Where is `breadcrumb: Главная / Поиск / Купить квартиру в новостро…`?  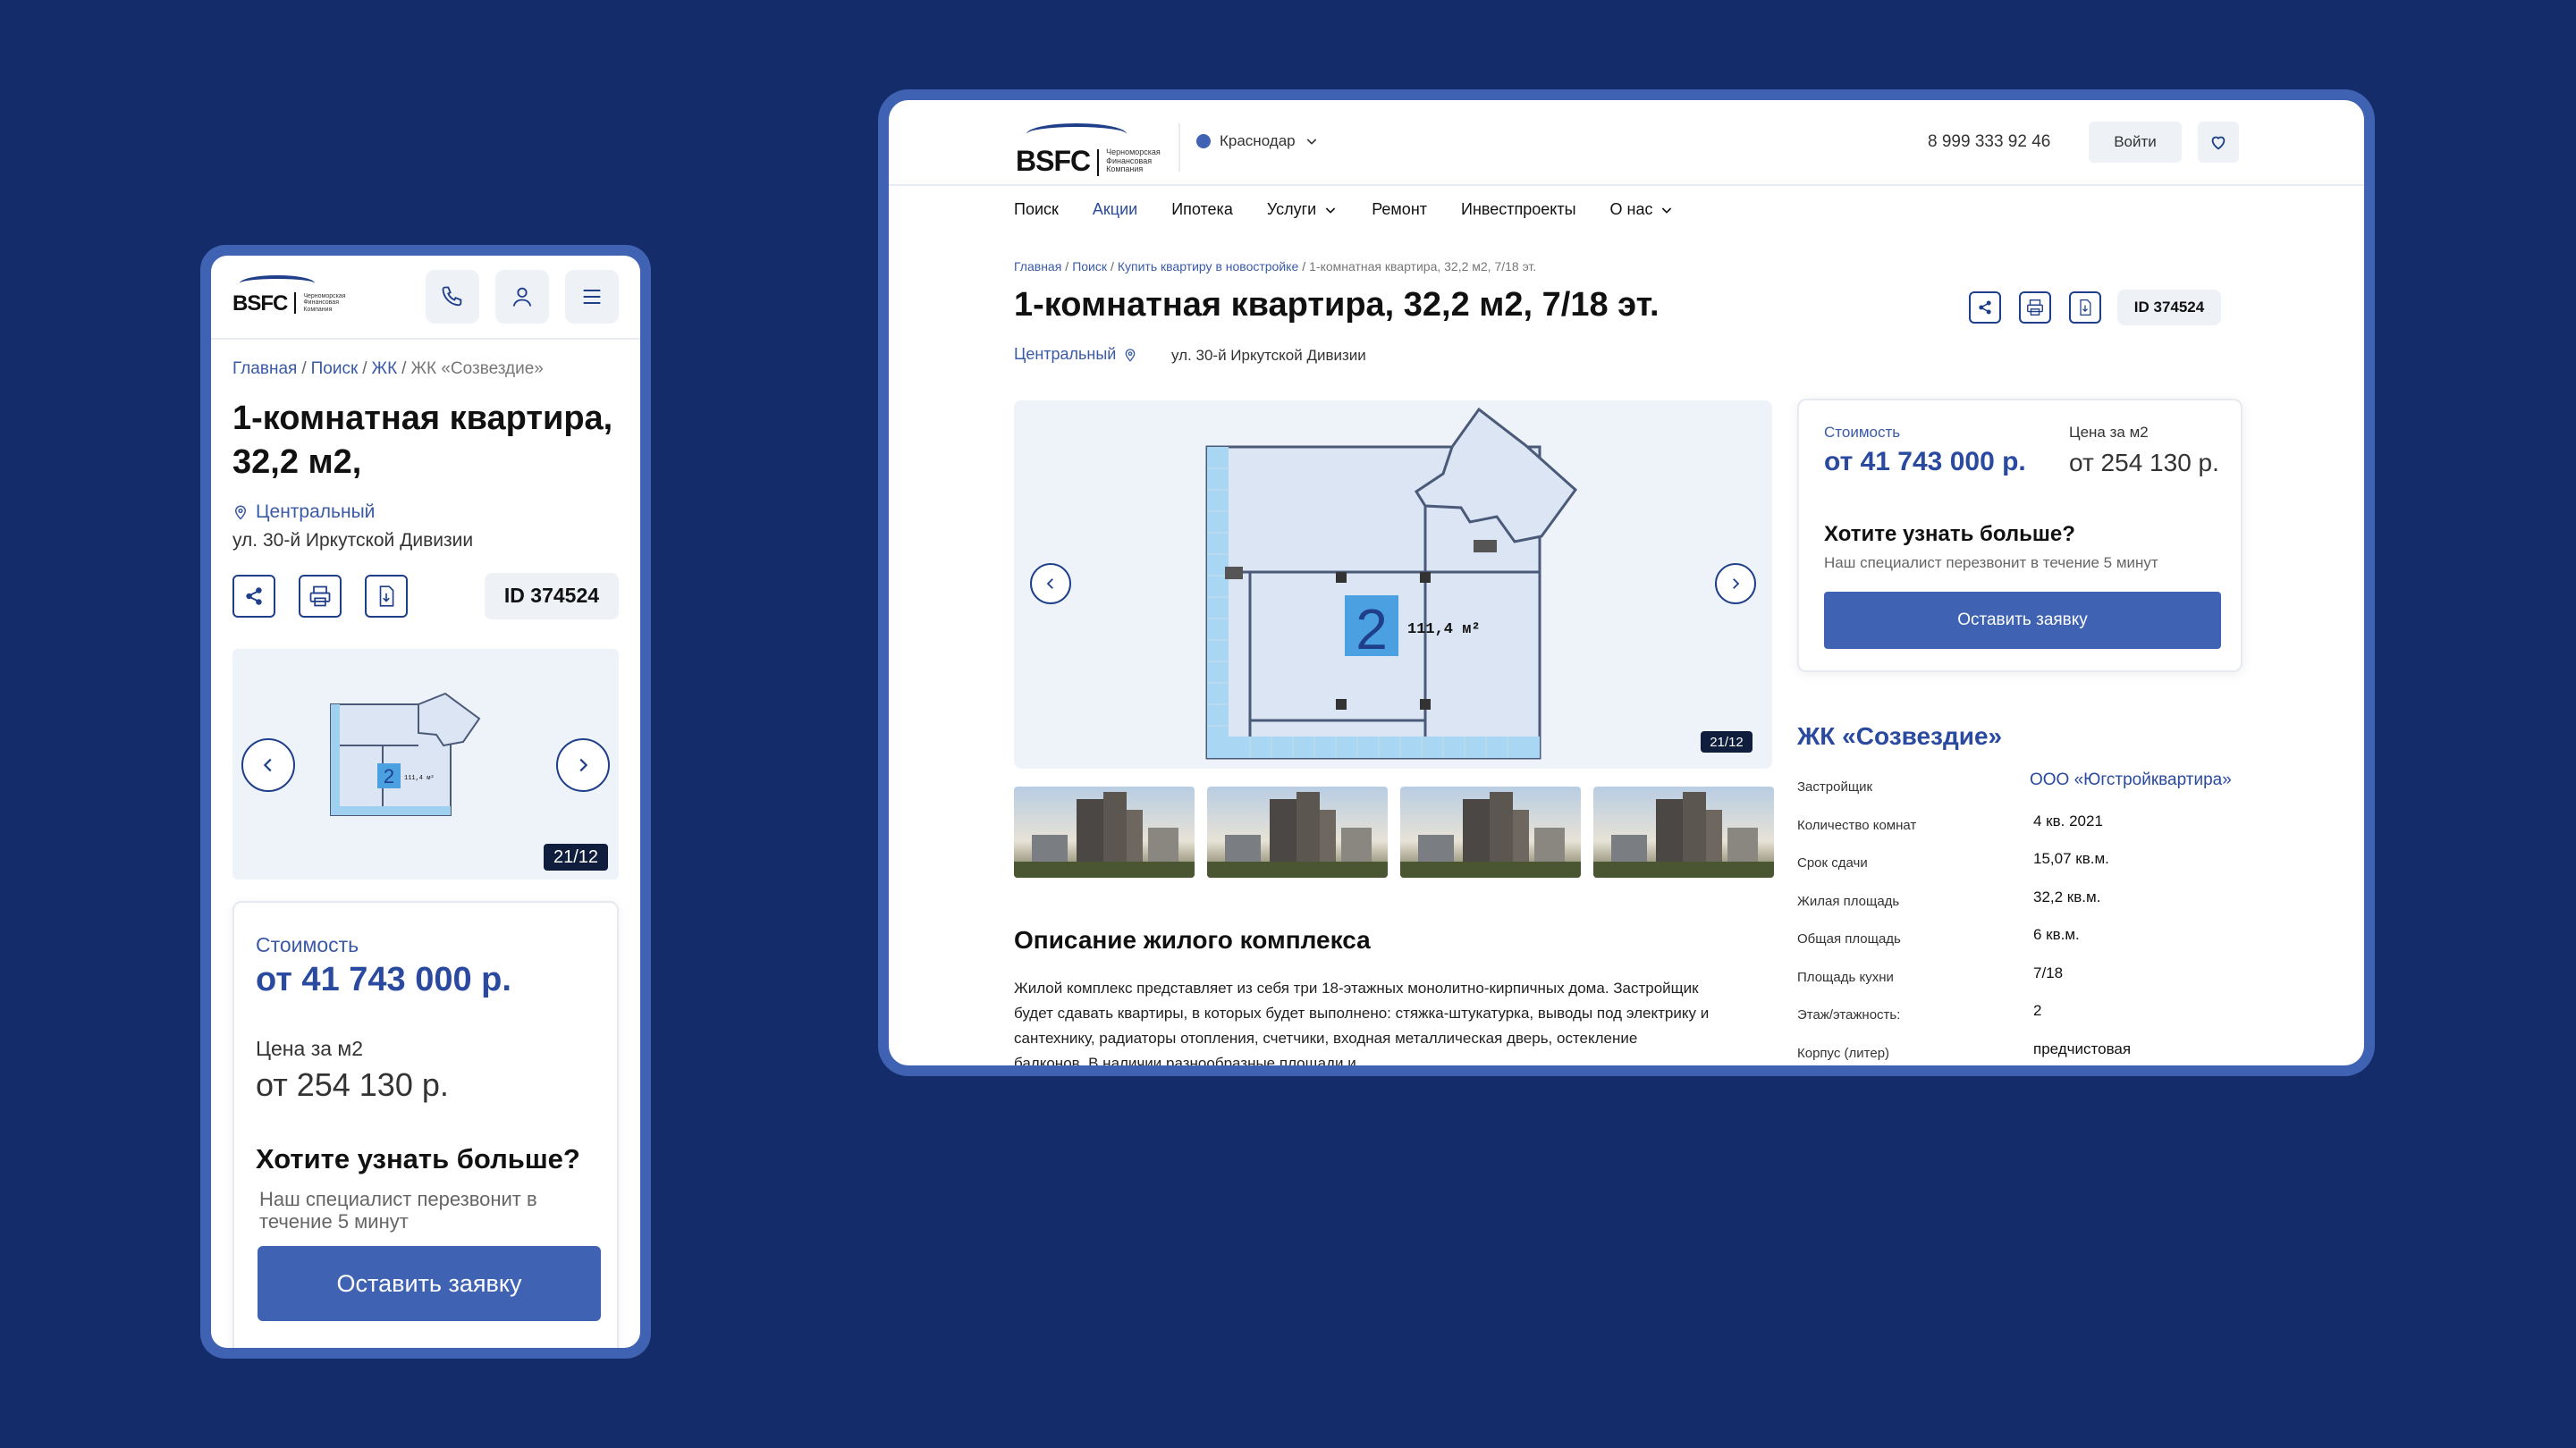
breadcrumb: Главная / Поиск / Купить квартиру в новостро… is located at coordinates (1275, 266).